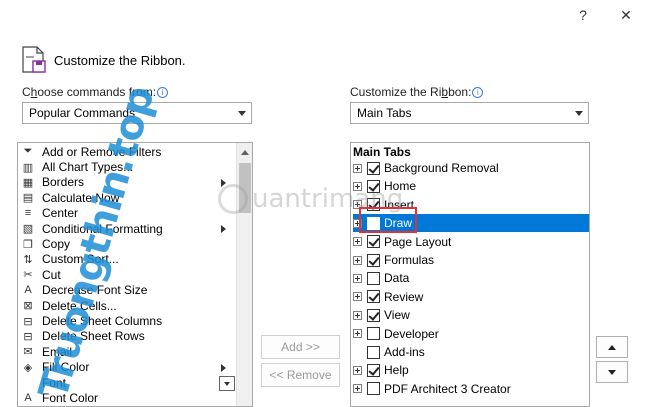 The height and width of the screenshot is (407, 650). Describe the element at coordinates (468, 334) in the screenshot. I see `tab-item: Developer` at that location.